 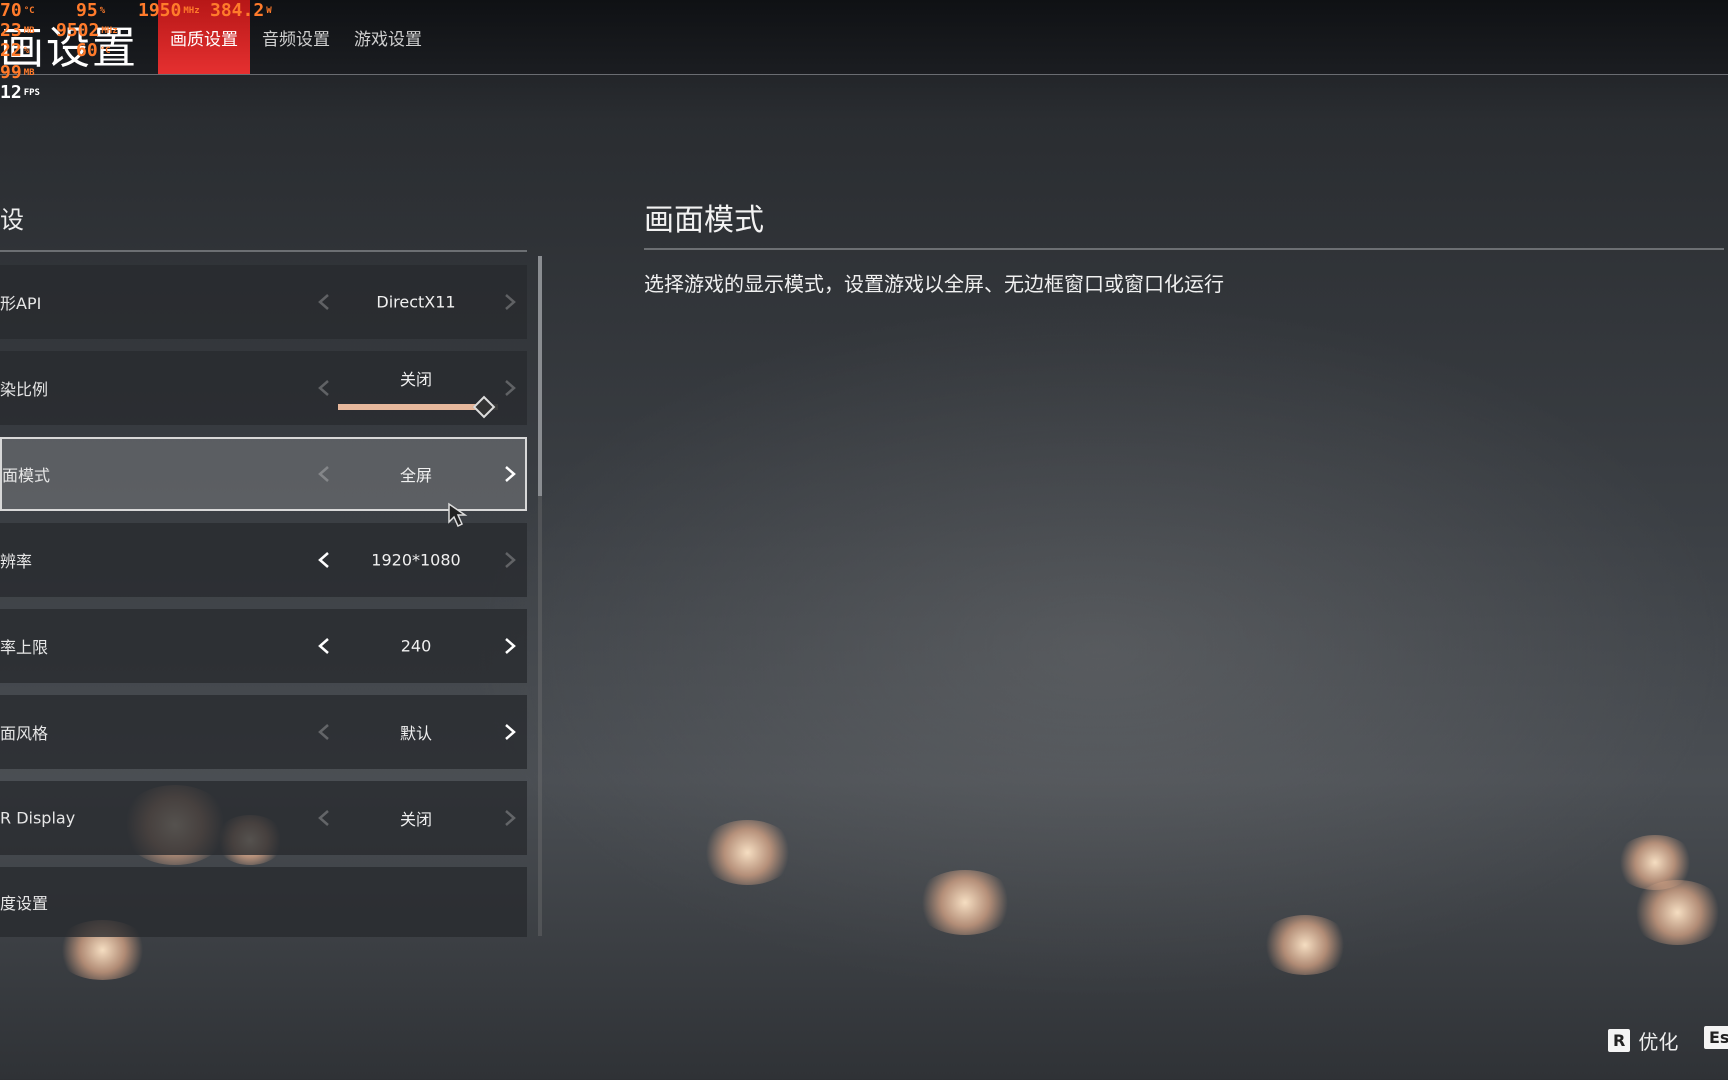 I want to click on key-esc: Es, so click(x=1716, y=1037).